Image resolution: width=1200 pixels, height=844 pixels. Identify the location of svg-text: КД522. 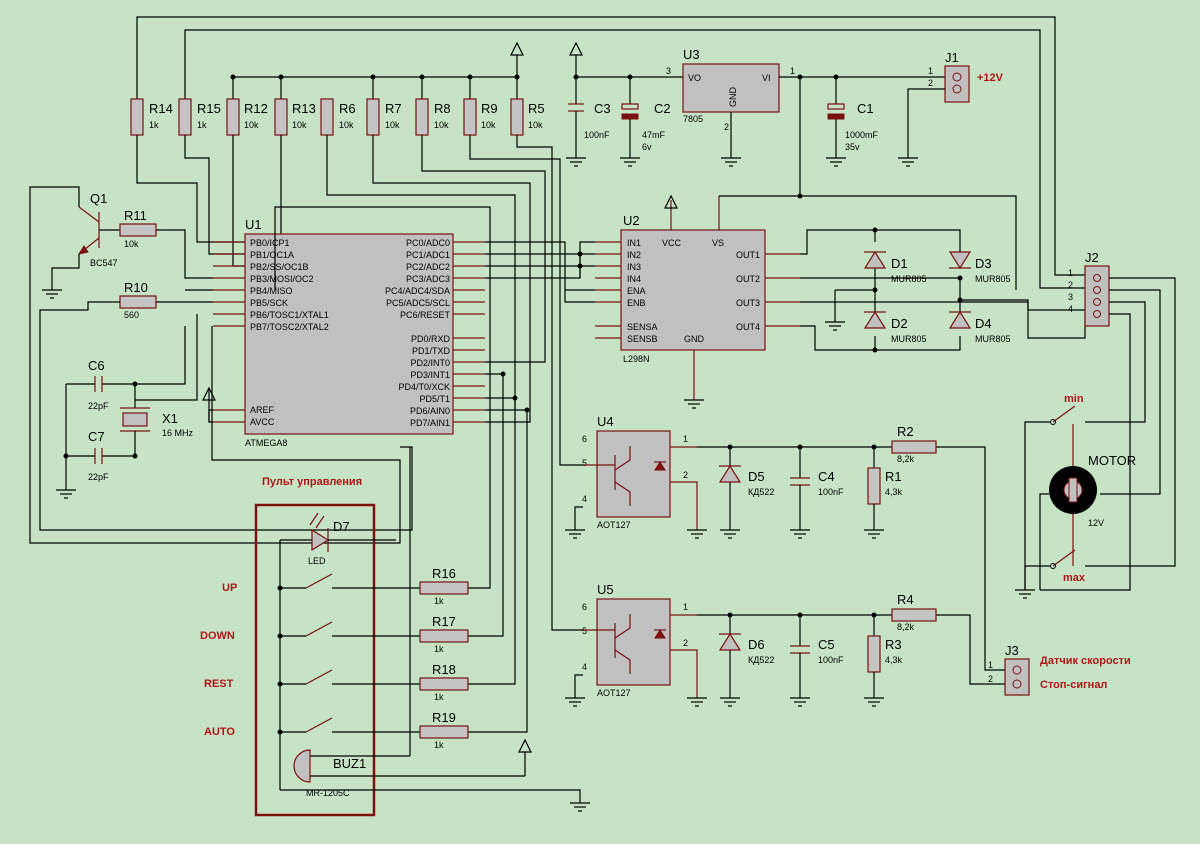
(761, 660).